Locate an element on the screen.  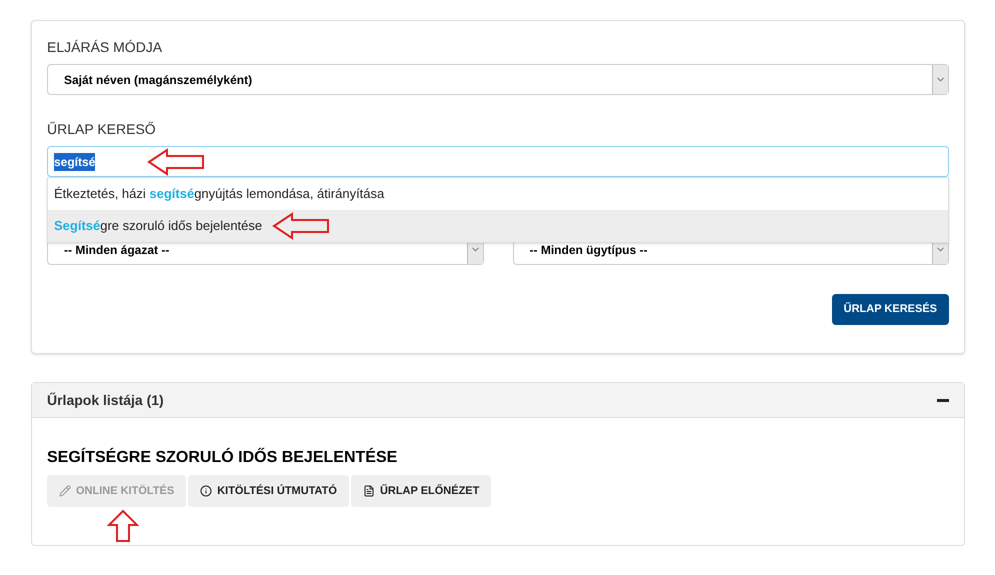
action-button: KITÖLTÉSI ÚTMUTATÓ is located at coordinates (268, 491).